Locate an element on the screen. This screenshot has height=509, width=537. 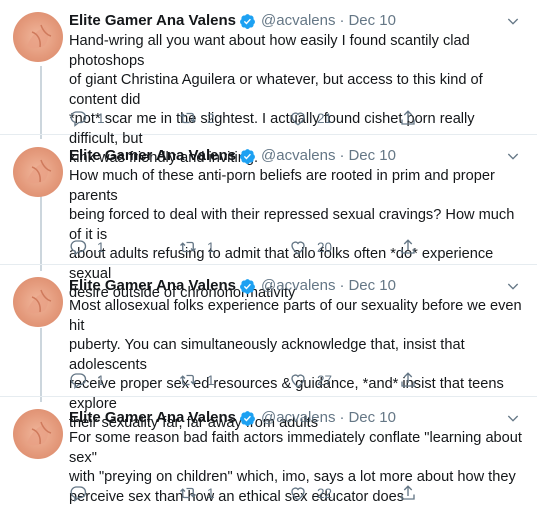
like-button: 21 is located at coordinates (344, 118).